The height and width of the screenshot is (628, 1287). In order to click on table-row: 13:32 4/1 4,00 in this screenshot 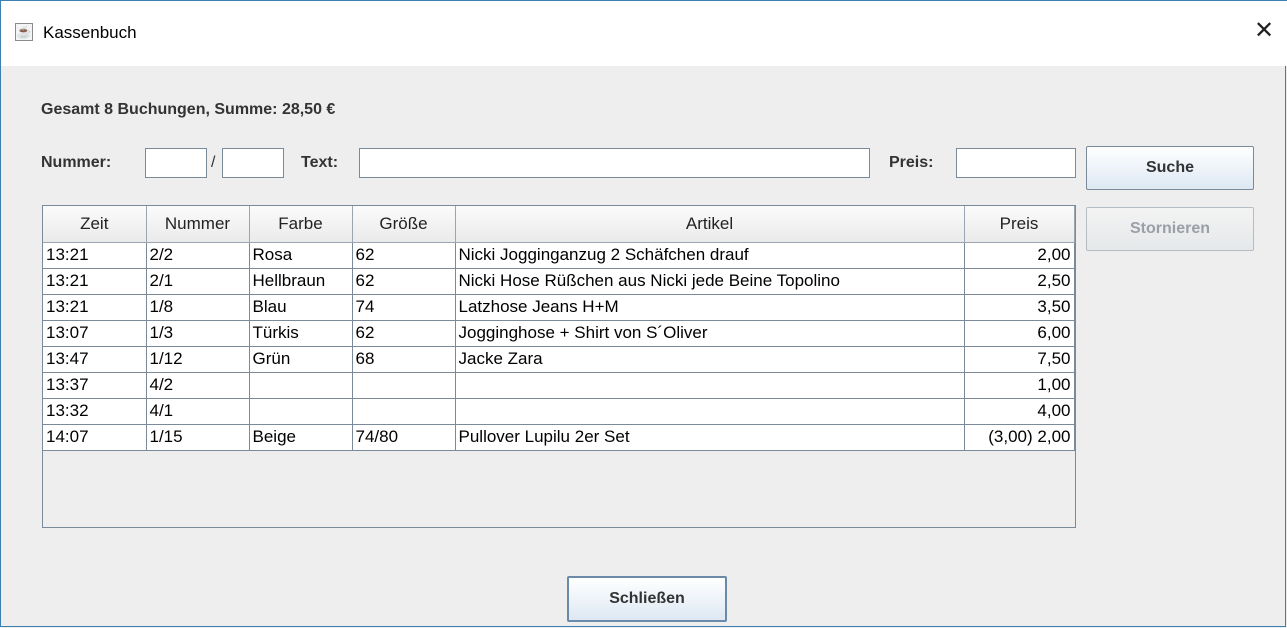, I will do `click(559, 411)`.